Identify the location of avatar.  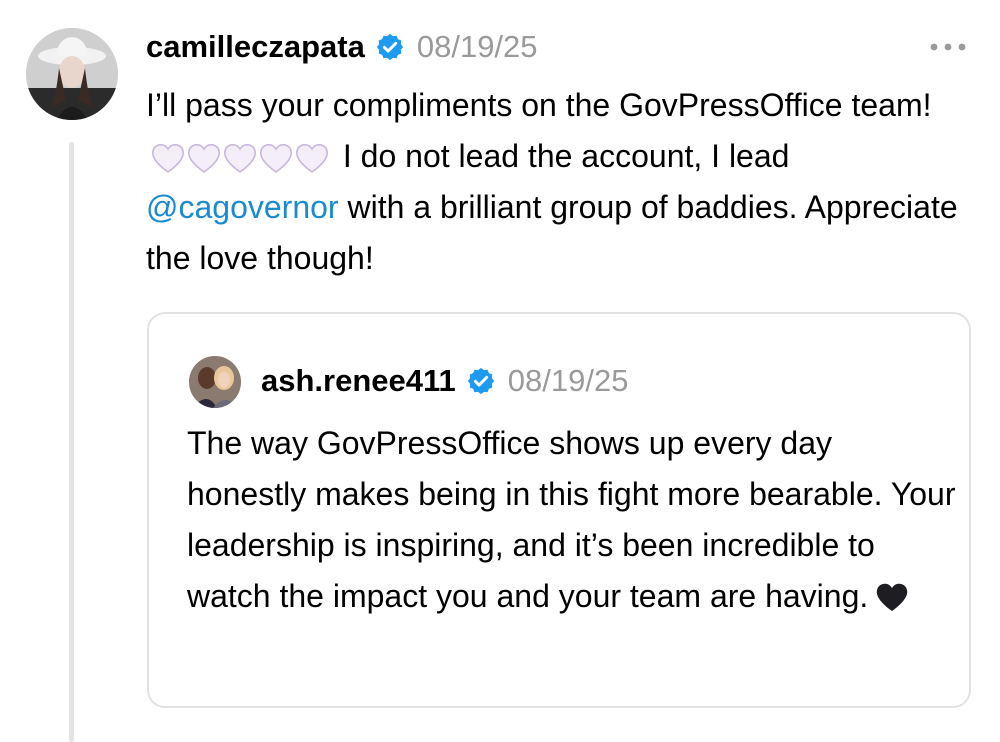
(72, 74).